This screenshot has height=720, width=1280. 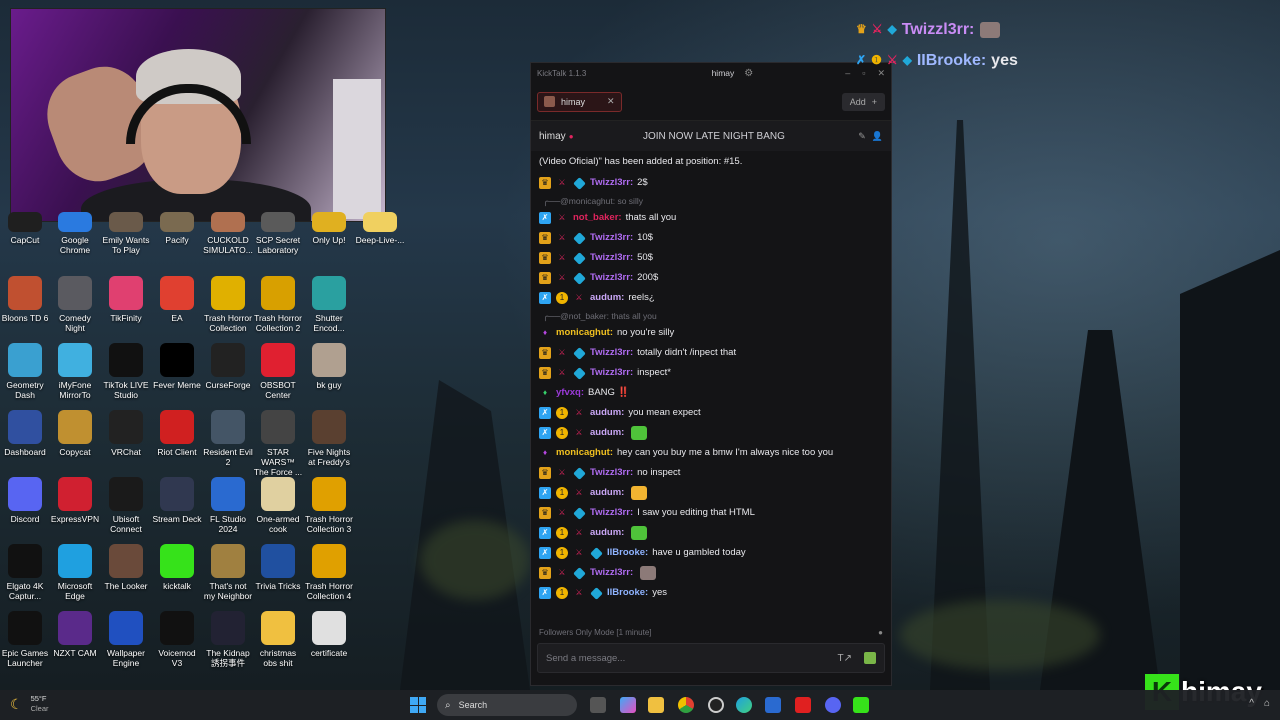 What do you see at coordinates (228, 639) in the screenshot?
I see `desktop-icon: The Kidnap 誘拐事件` at bounding box center [228, 639].